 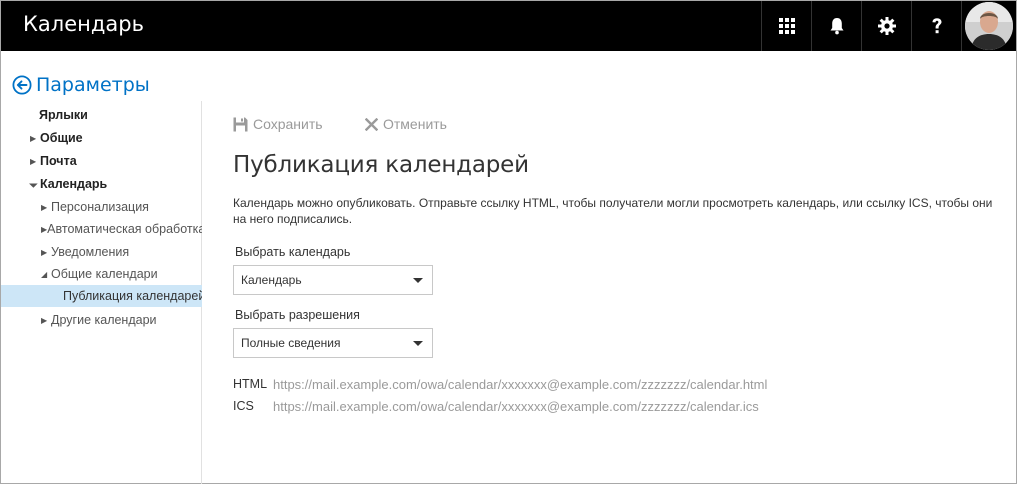 I want to click on calendar-select-label: Выбрать календарь, so click(x=293, y=252).